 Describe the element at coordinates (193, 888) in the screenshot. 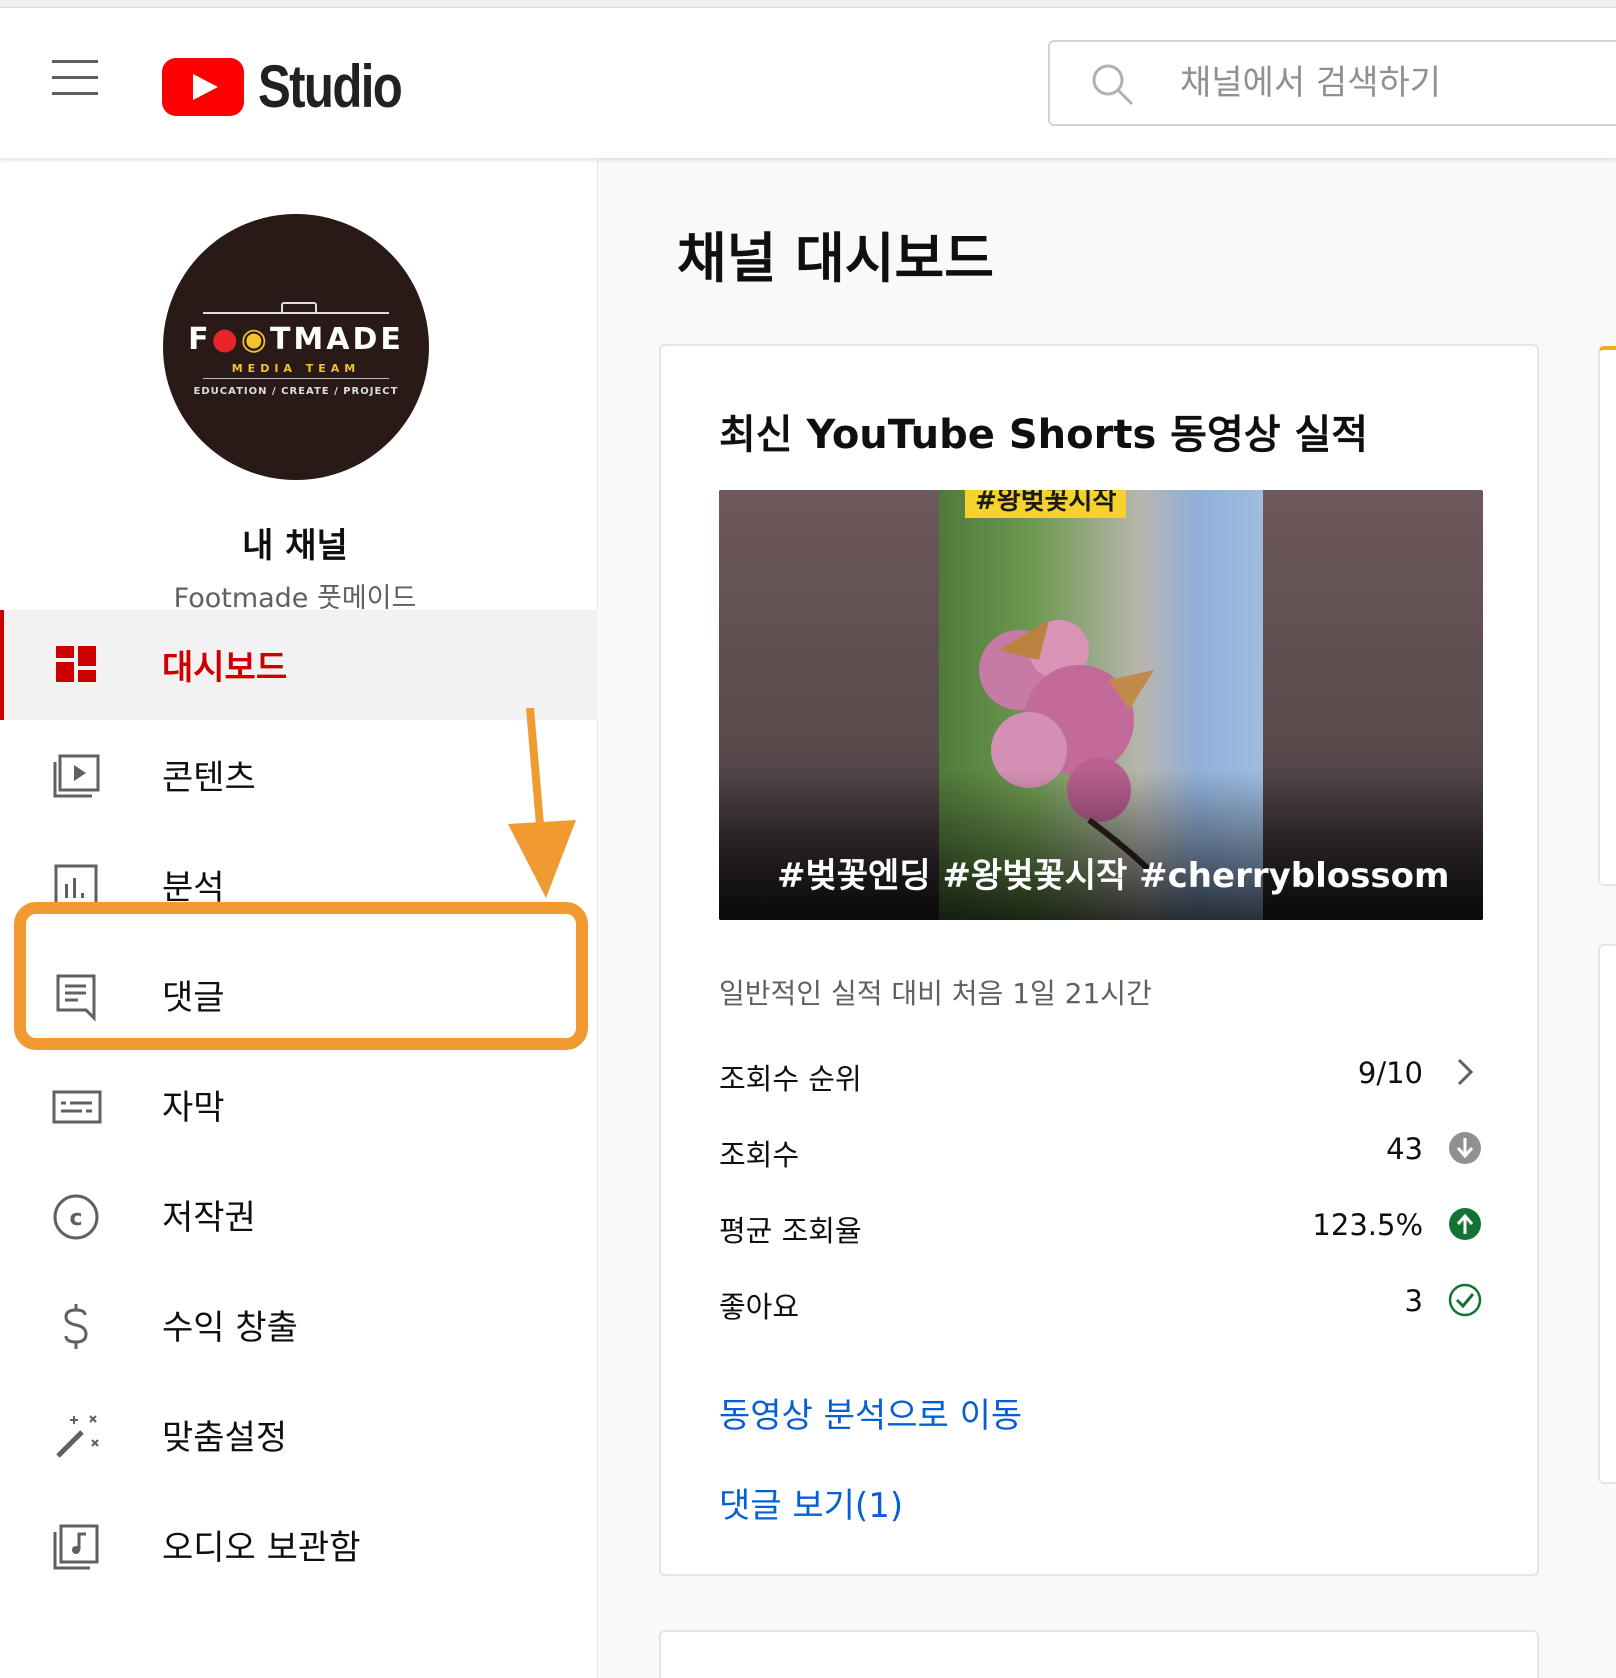

I see `nav-label-analytics: 분석` at that location.